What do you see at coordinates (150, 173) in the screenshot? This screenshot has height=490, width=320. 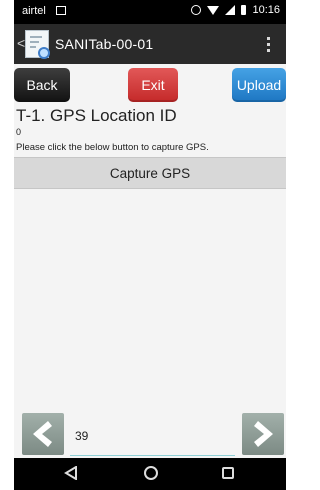 I see `capture-gps-button: Capture GPS` at bounding box center [150, 173].